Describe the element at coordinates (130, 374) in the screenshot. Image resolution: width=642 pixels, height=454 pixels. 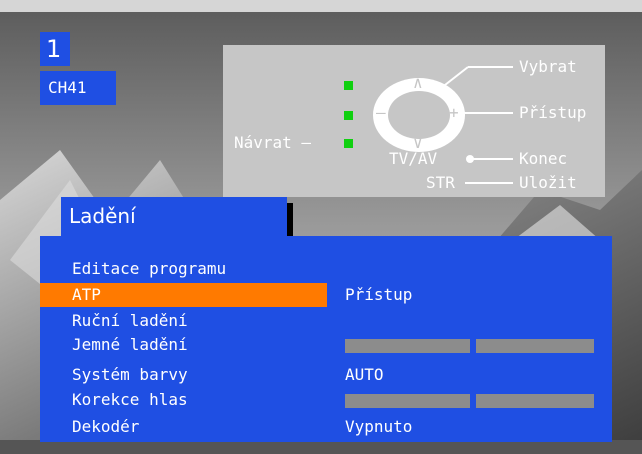
I see `menu-item-label: Systém barvy` at that location.